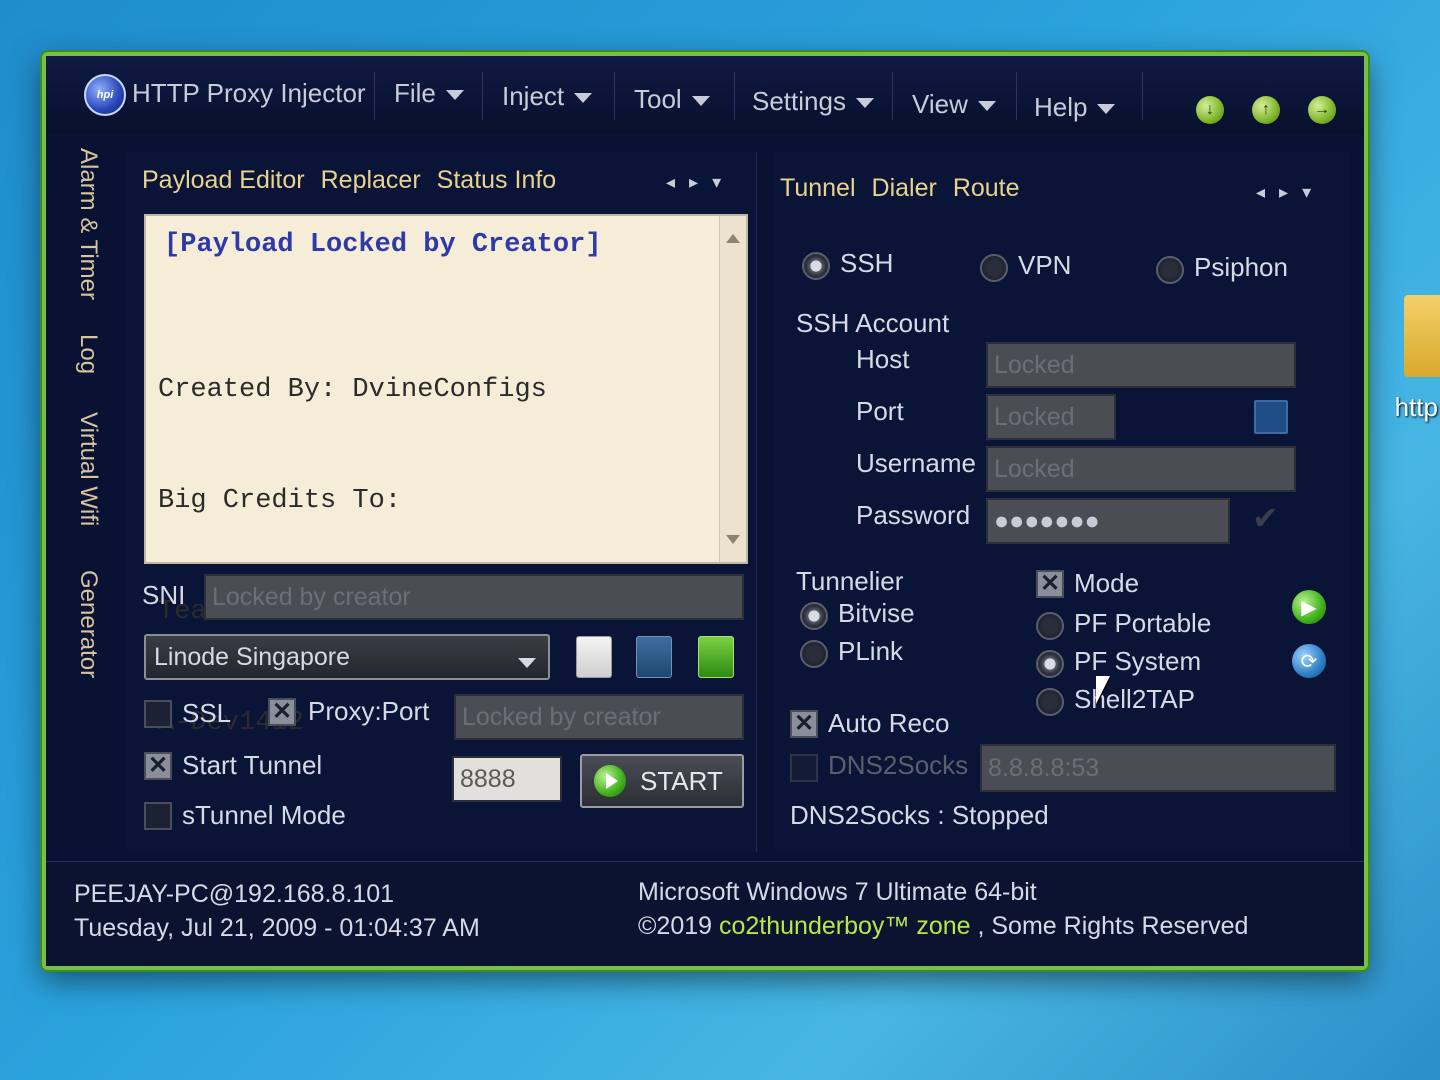 The image size is (1440, 1080). I want to click on ssl-checkbox, so click(158, 714).